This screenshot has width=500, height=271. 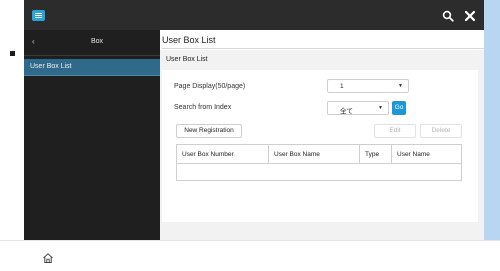 I want to click on page-title: User Box List, so click(x=189, y=40).